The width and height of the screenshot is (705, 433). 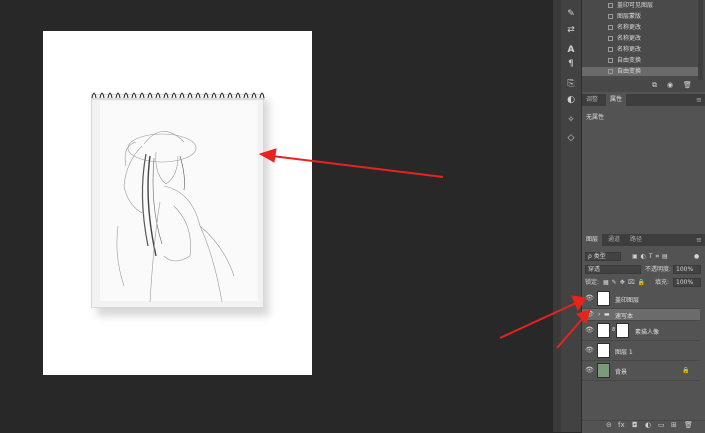 I want to click on filter-icons: ▣◐T⌗▤, so click(x=651, y=256).